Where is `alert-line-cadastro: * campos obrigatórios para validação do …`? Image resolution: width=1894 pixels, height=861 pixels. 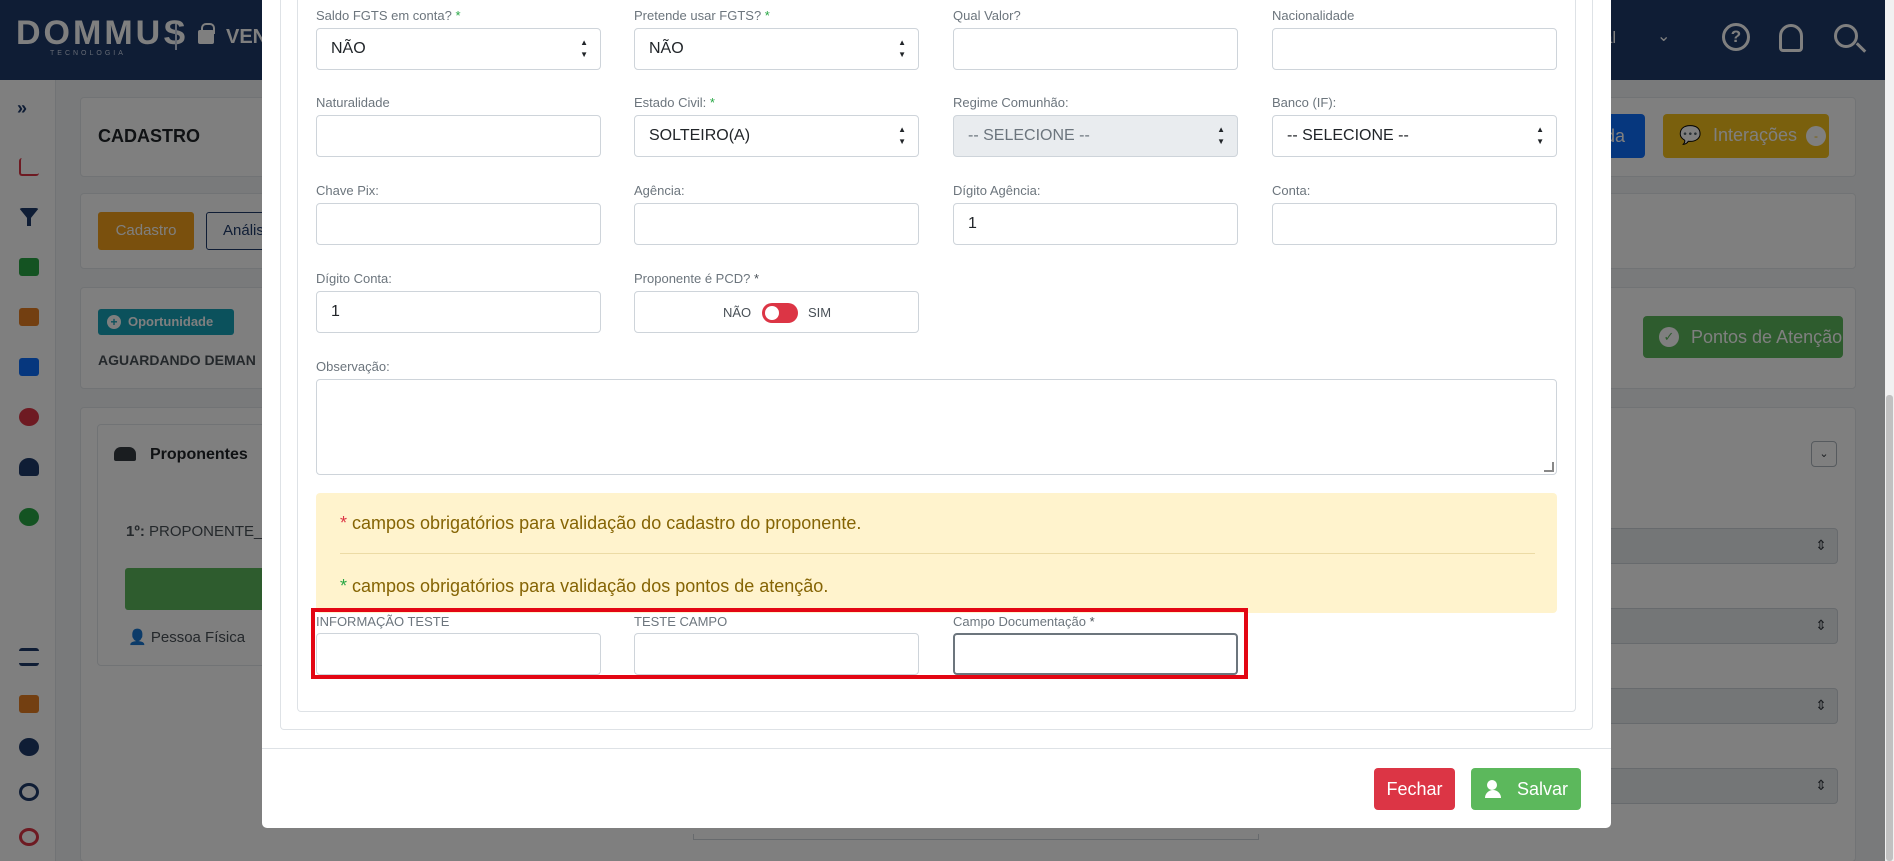 alert-line-cadastro: * campos obrigatórios para validação do … is located at coordinates (601, 523).